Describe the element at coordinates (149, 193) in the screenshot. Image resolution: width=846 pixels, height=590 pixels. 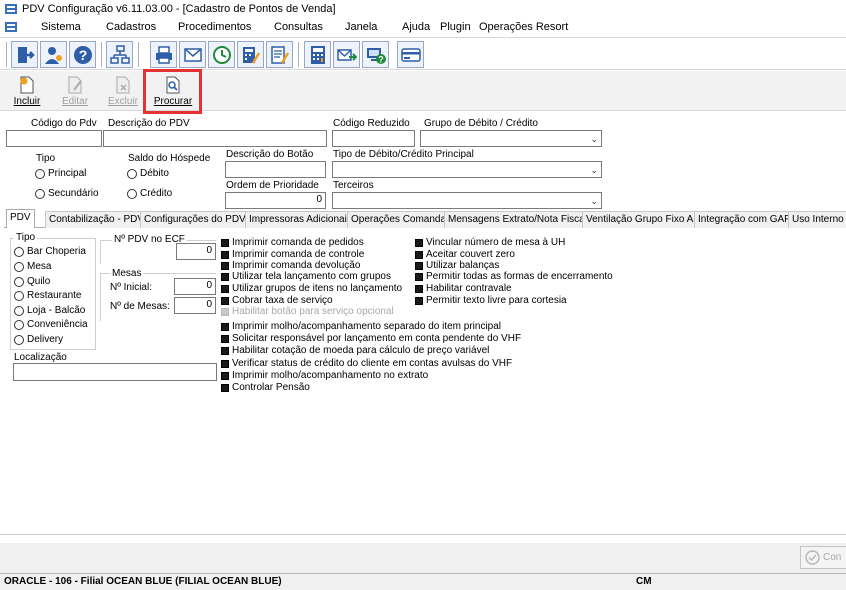
I see `saldo-credito-radio: Crédito` at that location.